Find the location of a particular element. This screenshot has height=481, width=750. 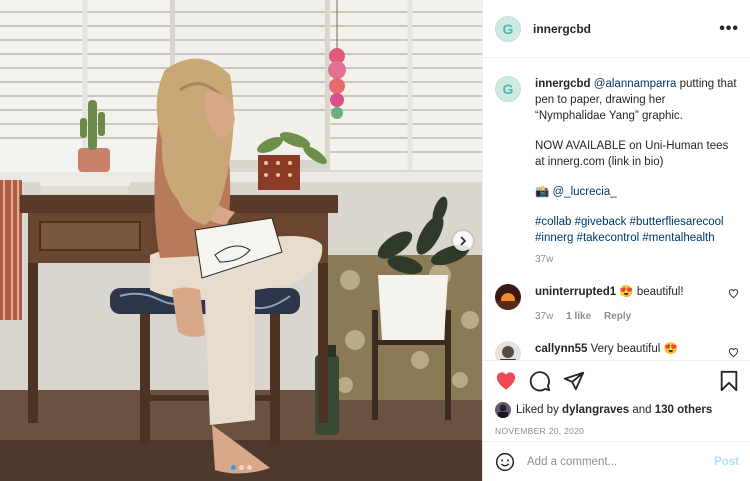

next-slide-button is located at coordinates (463, 241).